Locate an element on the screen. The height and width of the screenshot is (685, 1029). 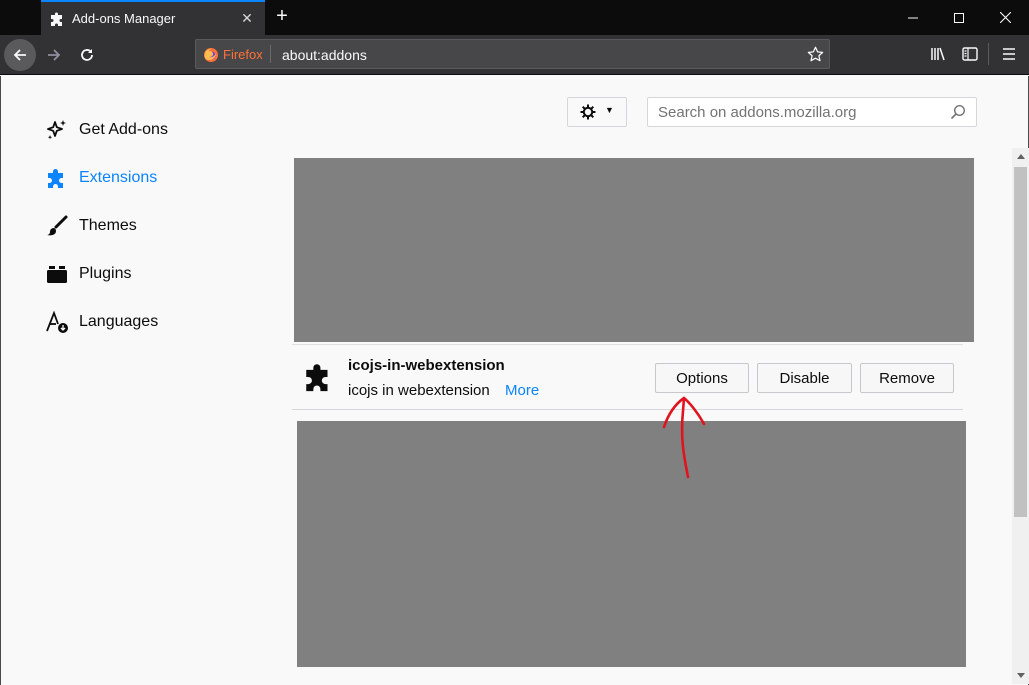
tab-title: Add-ons Manager is located at coordinates (124, 18).